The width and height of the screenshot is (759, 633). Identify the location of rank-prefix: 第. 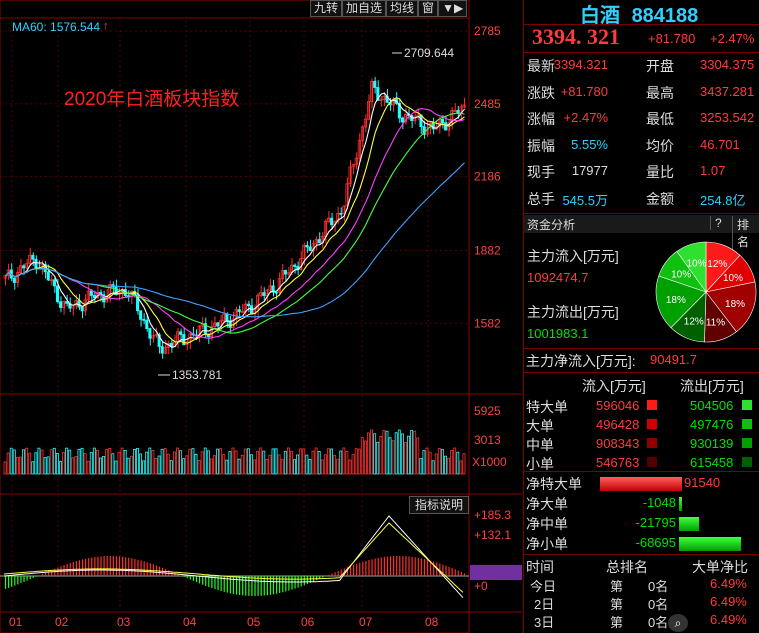
(617, 586).